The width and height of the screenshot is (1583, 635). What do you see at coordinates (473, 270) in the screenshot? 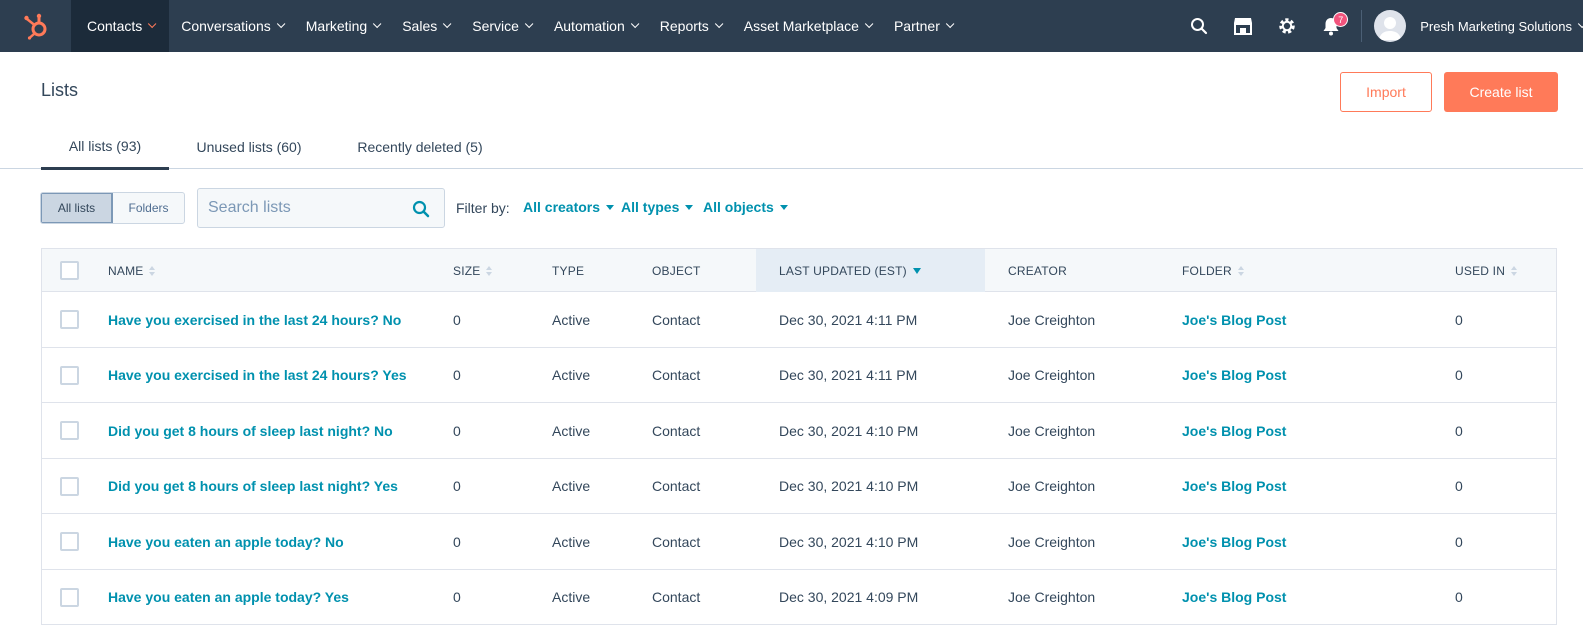
I see `column-header-size: SIZE` at bounding box center [473, 270].